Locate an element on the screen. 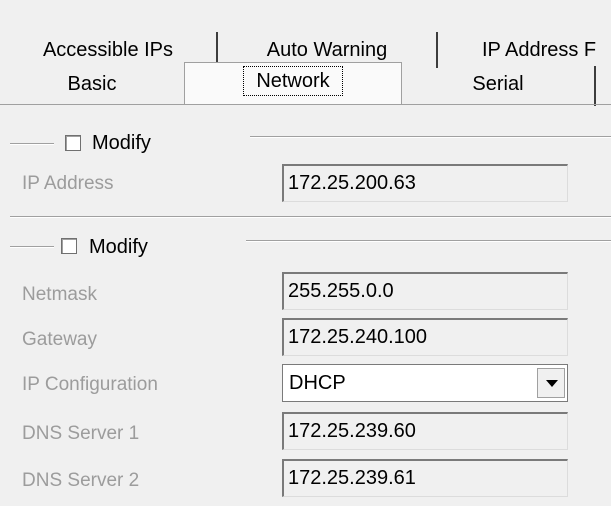 This screenshot has width=611, height=506. tab-panel-border is located at coordinates (305, 104).